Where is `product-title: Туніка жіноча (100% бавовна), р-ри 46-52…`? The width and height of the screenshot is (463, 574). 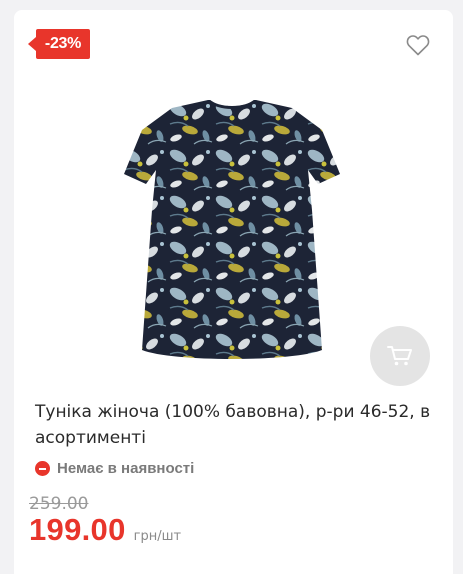
product-title: Туніка жіноча (100% бавовна), р-ри 46-52… is located at coordinates (235, 425).